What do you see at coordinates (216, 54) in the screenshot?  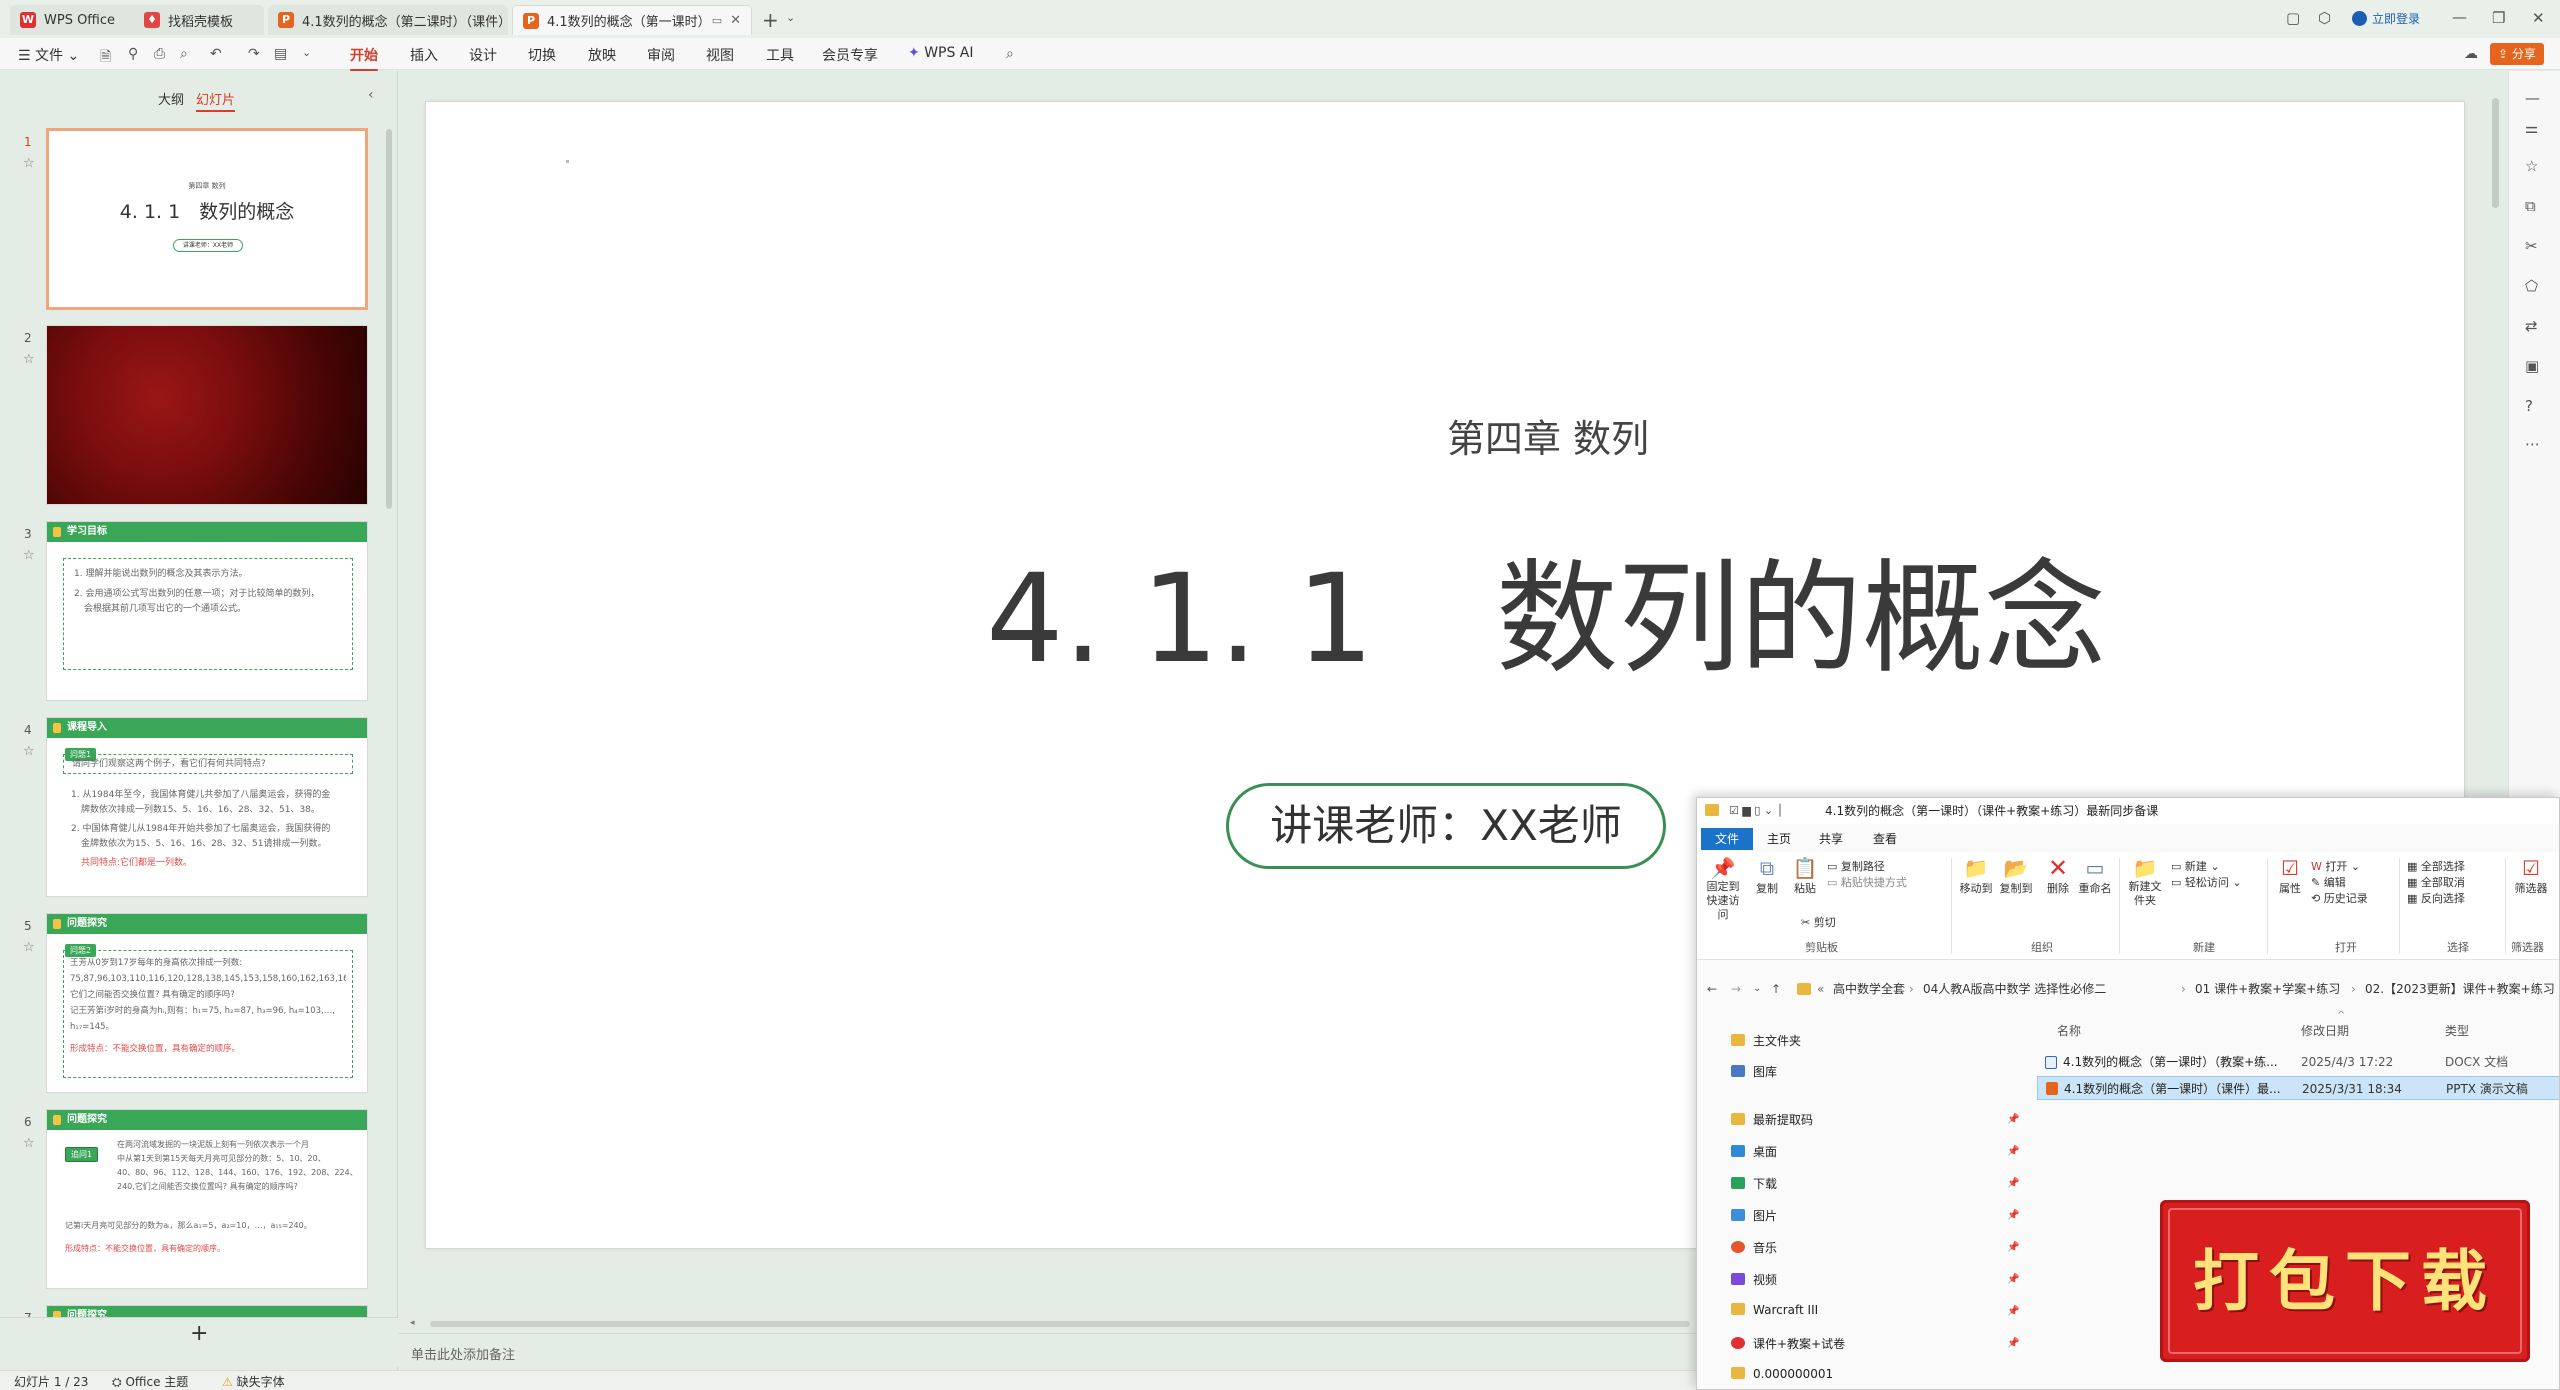 I see `undo-icon: ↶` at bounding box center [216, 54].